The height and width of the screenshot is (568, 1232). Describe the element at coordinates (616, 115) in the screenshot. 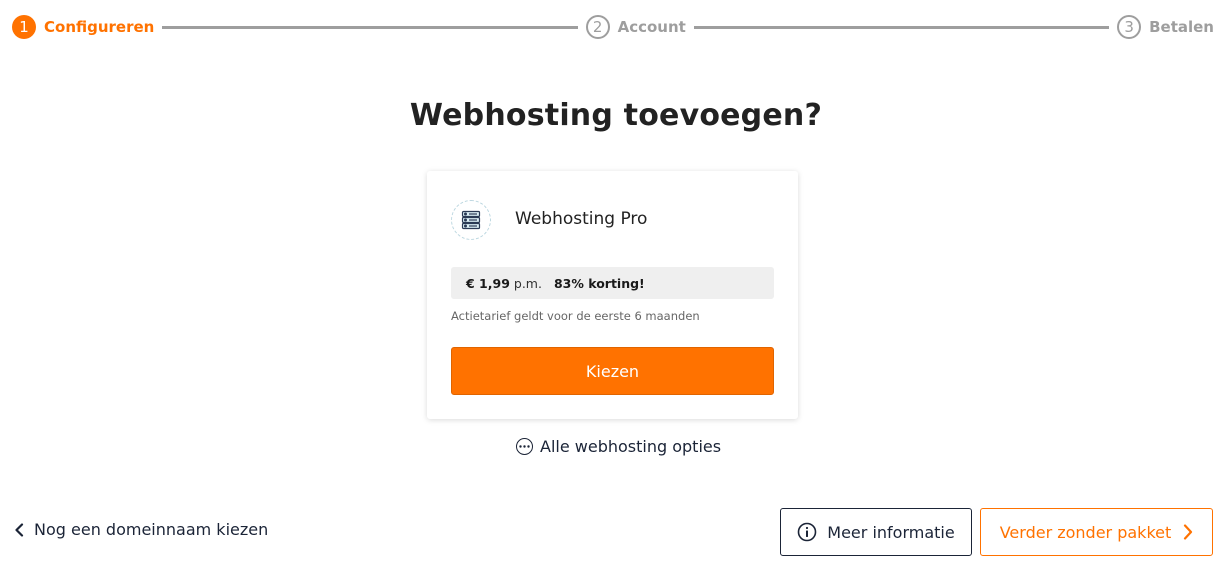

I see `page-title: Webhosting toevoegen?` at that location.